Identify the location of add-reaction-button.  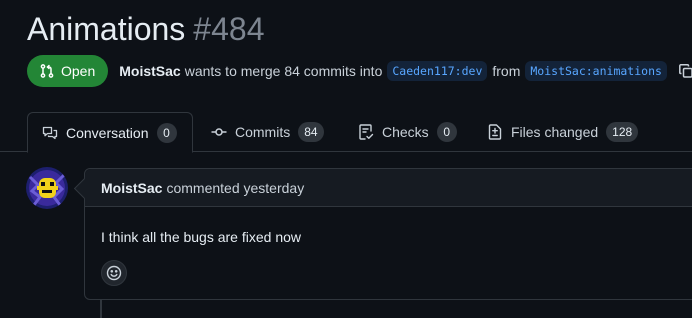
(114, 273).